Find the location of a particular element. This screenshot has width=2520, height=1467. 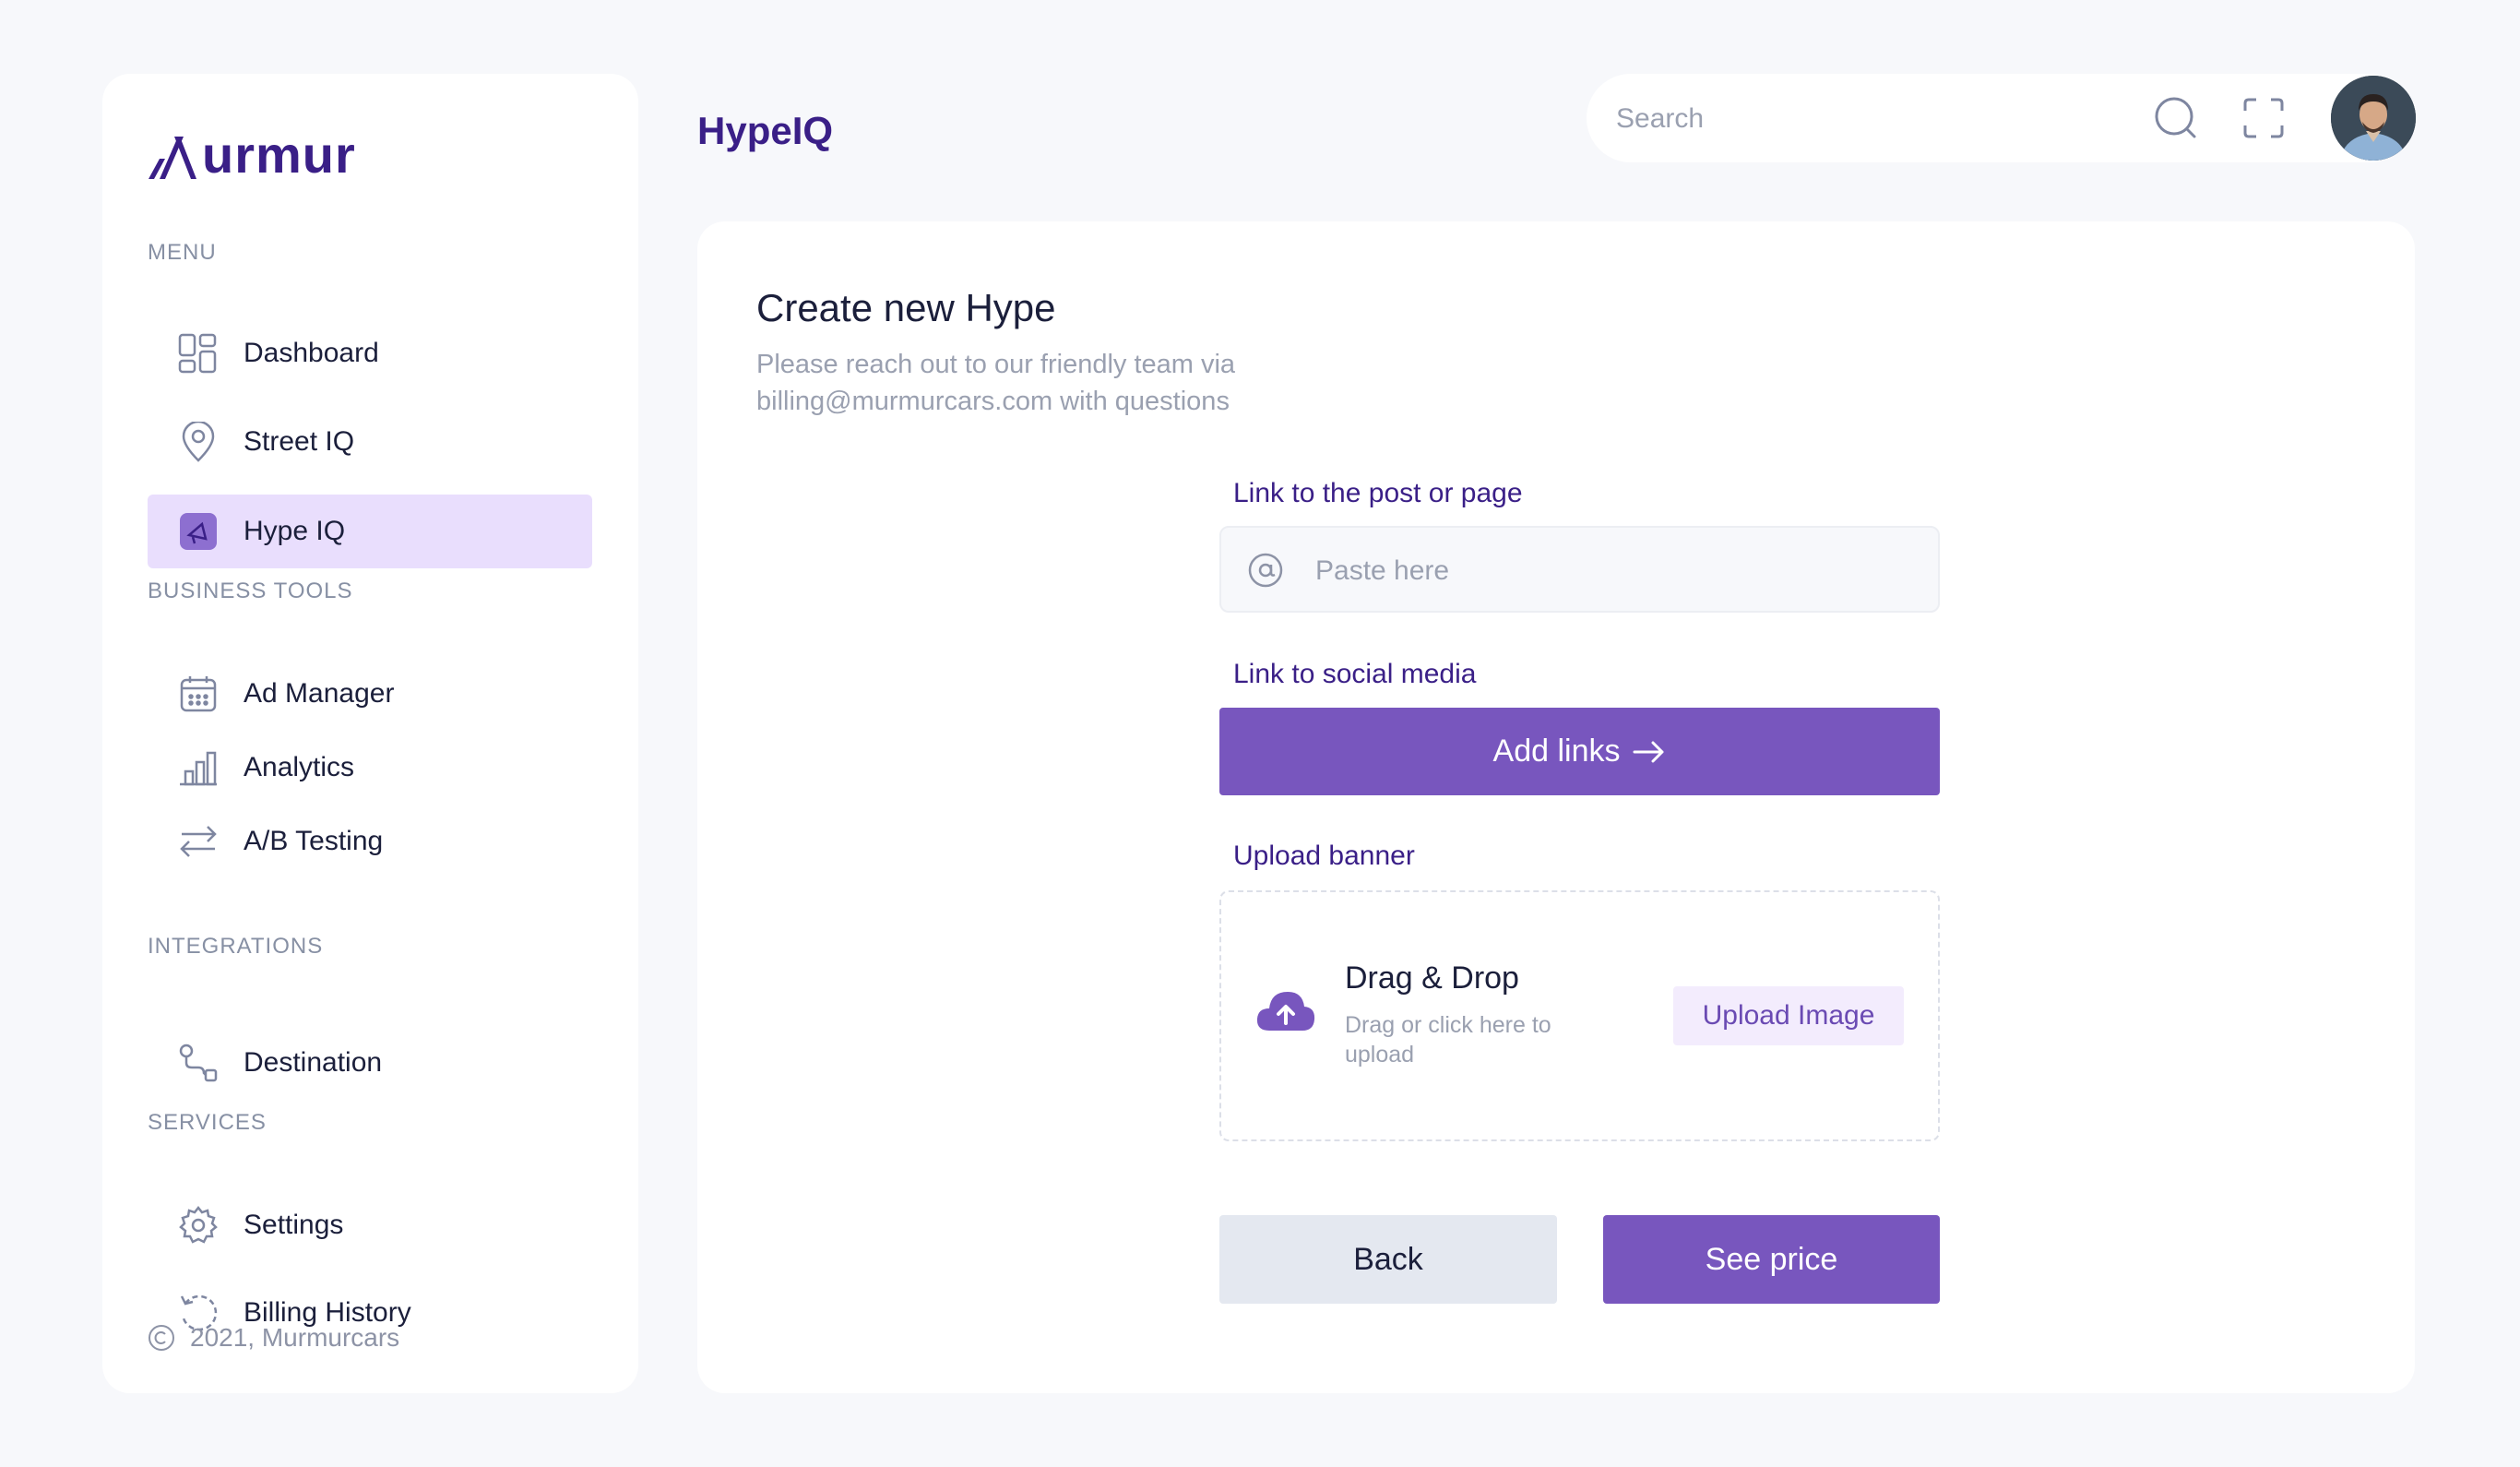

section-label-business-tools: BUSINESS TOOLS is located at coordinates (250, 591).